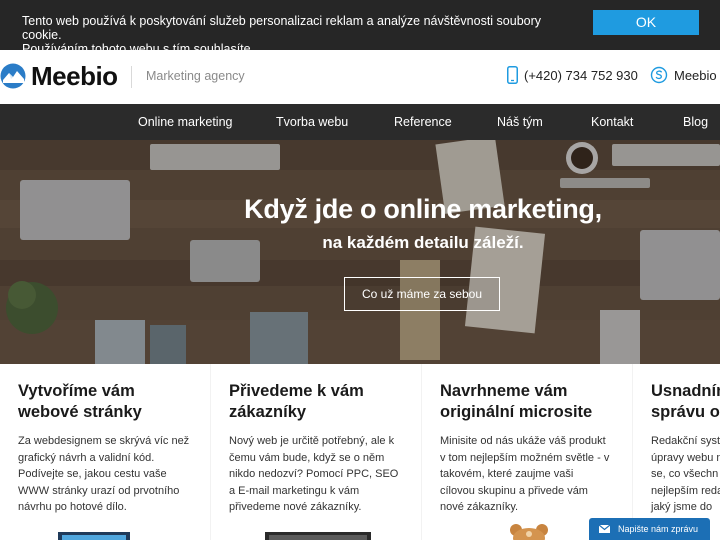 This screenshot has width=720, height=540. What do you see at coordinates (685, 391) in the screenshot?
I see `service-card-title-line: Usnadníme` at bounding box center [685, 391].